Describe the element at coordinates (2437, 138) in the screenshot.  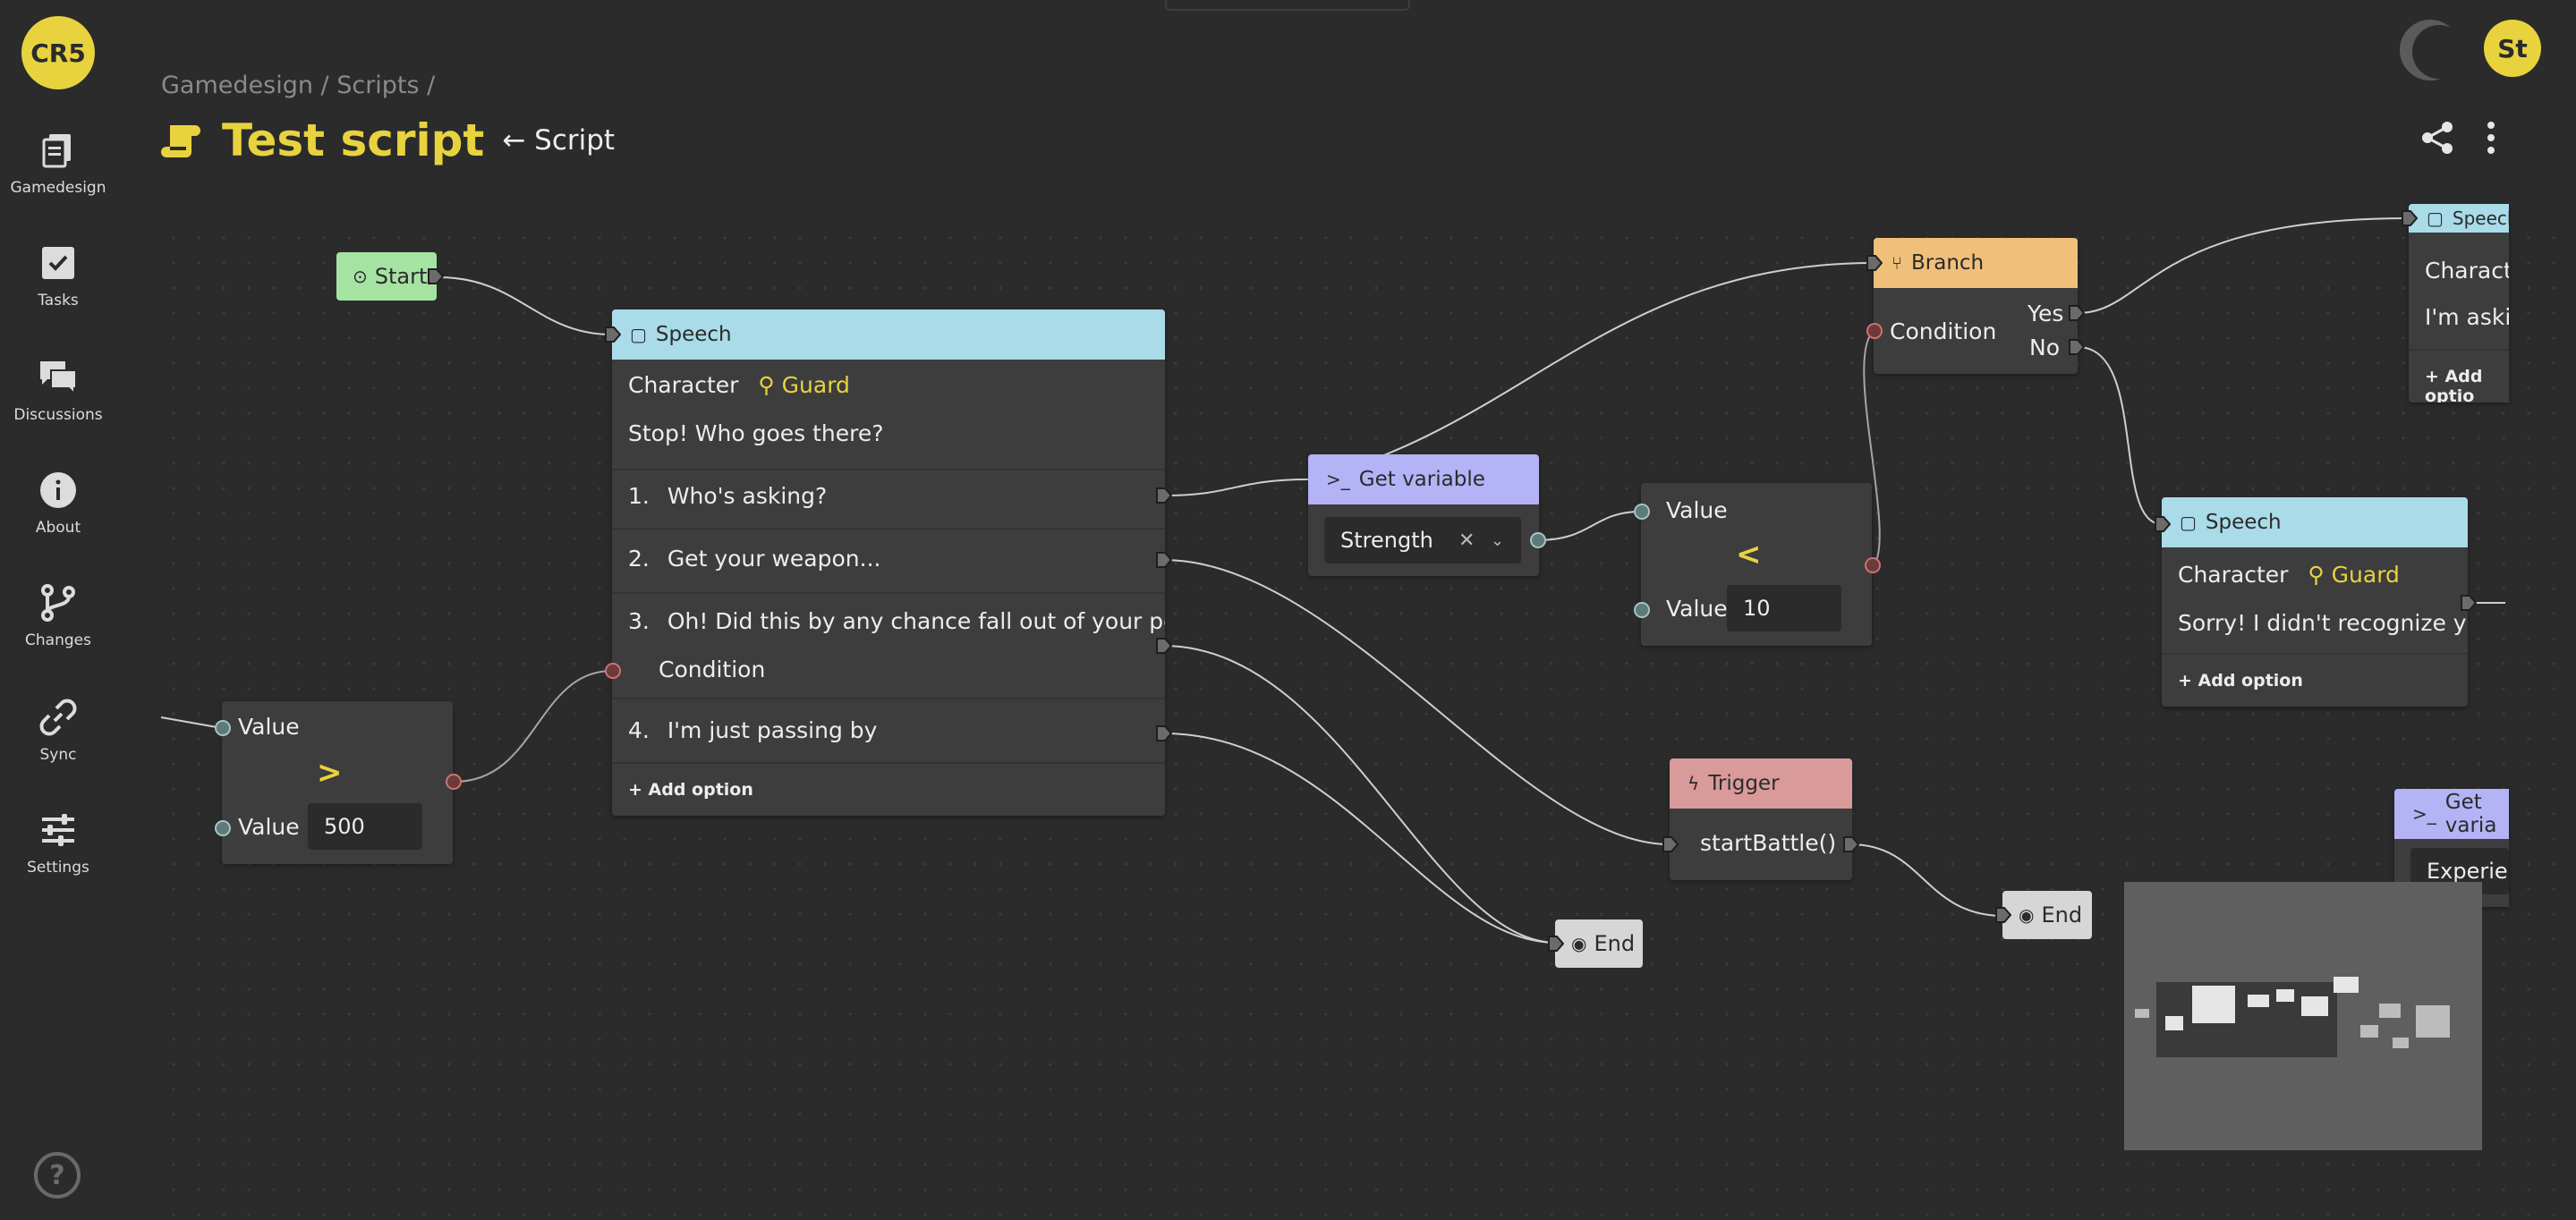
I see `share-icon` at that location.